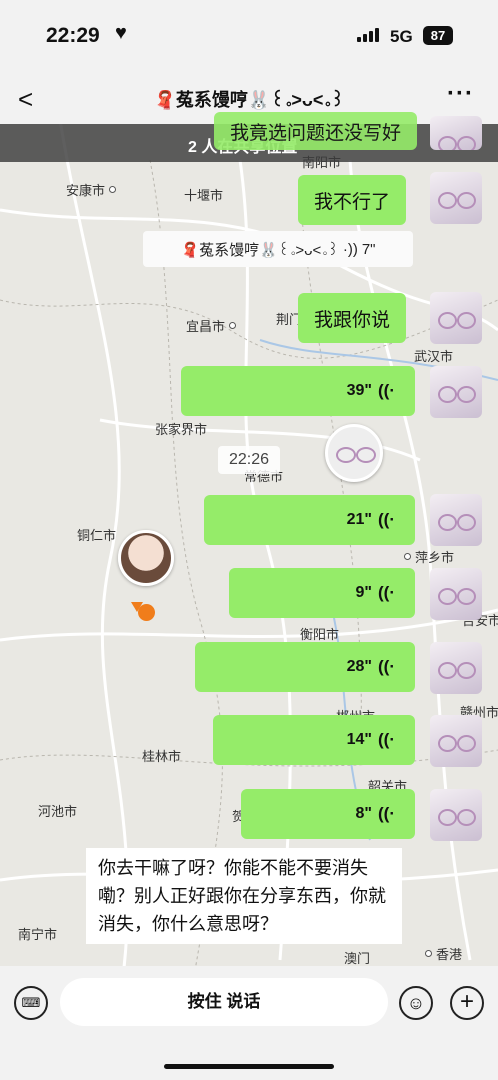  I want to click on status-time: 22:29, so click(73, 35).